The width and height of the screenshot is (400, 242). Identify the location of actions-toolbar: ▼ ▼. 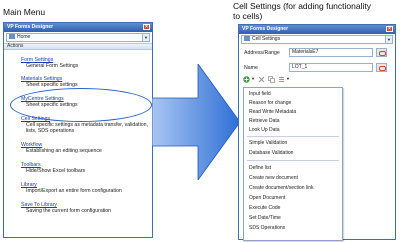
(317, 79).